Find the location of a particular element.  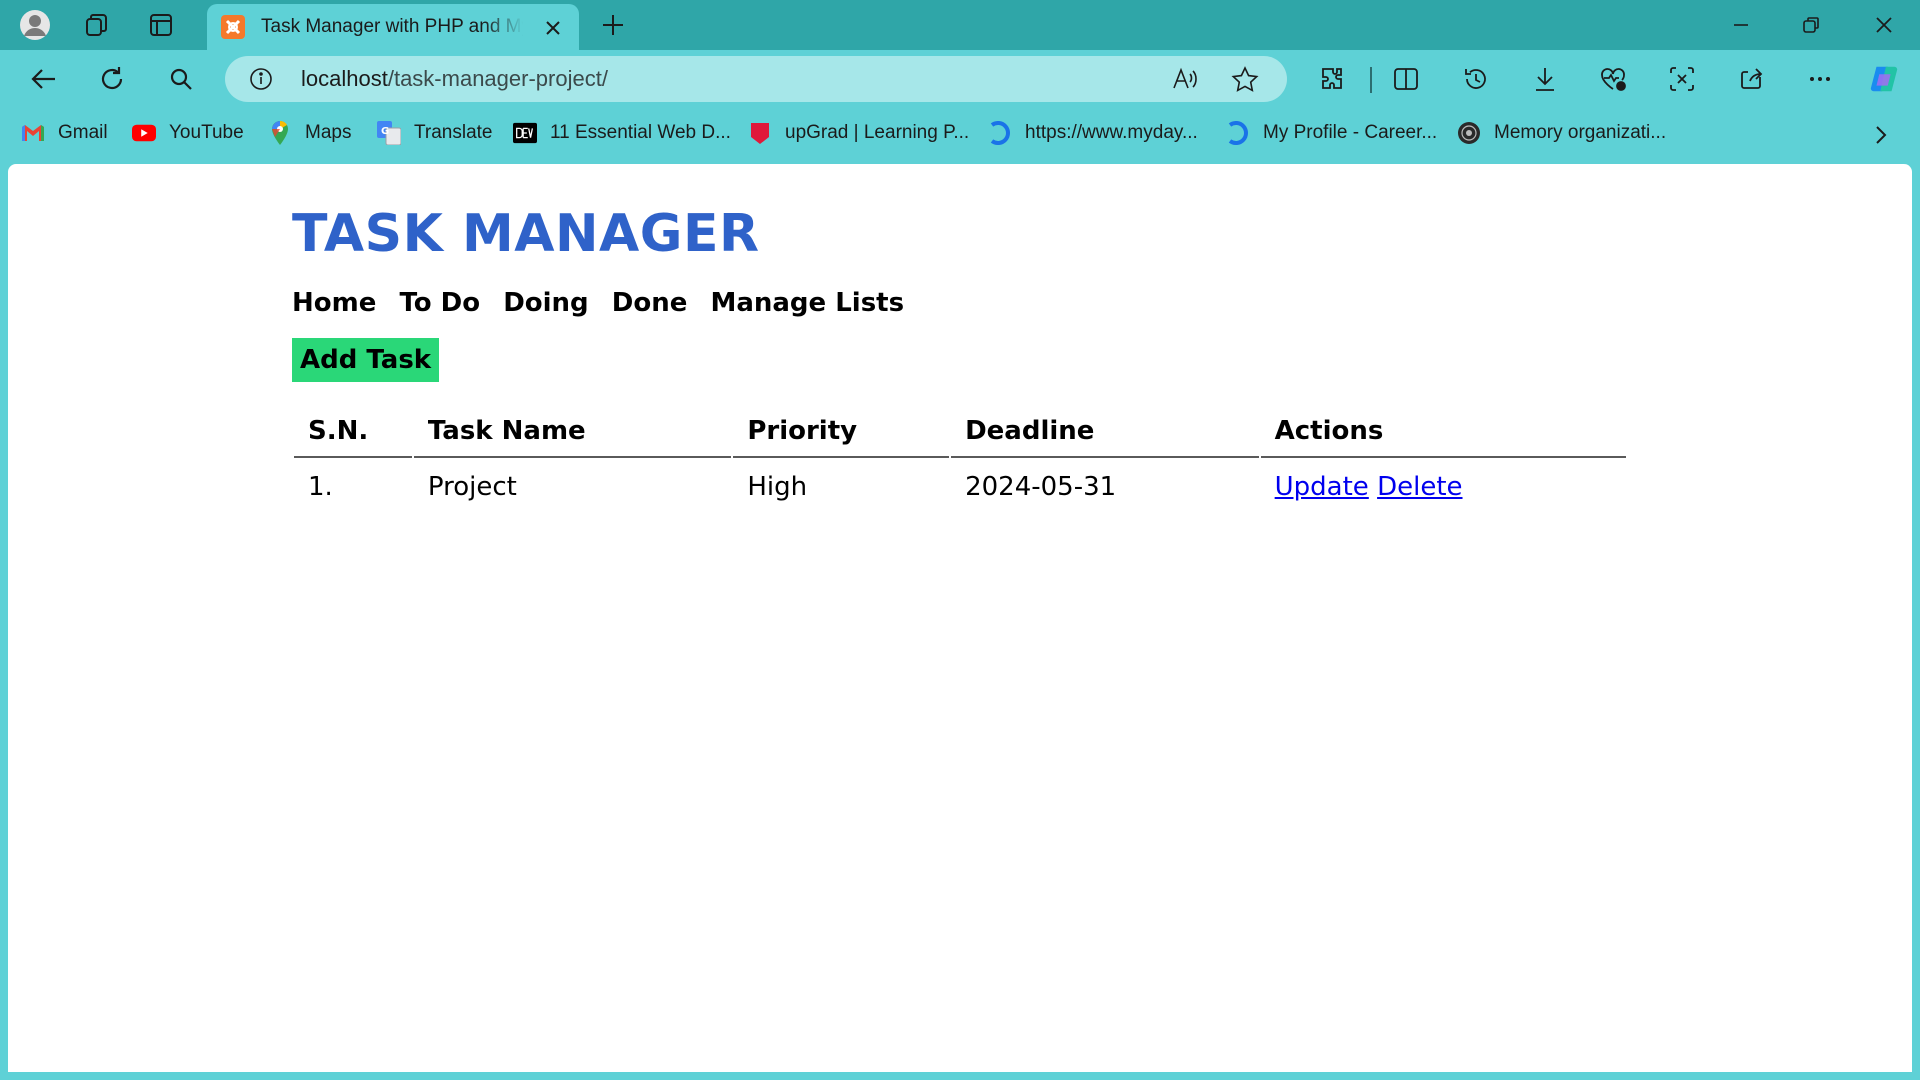

window-bottom-edge is located at coordinates (960, 1076).